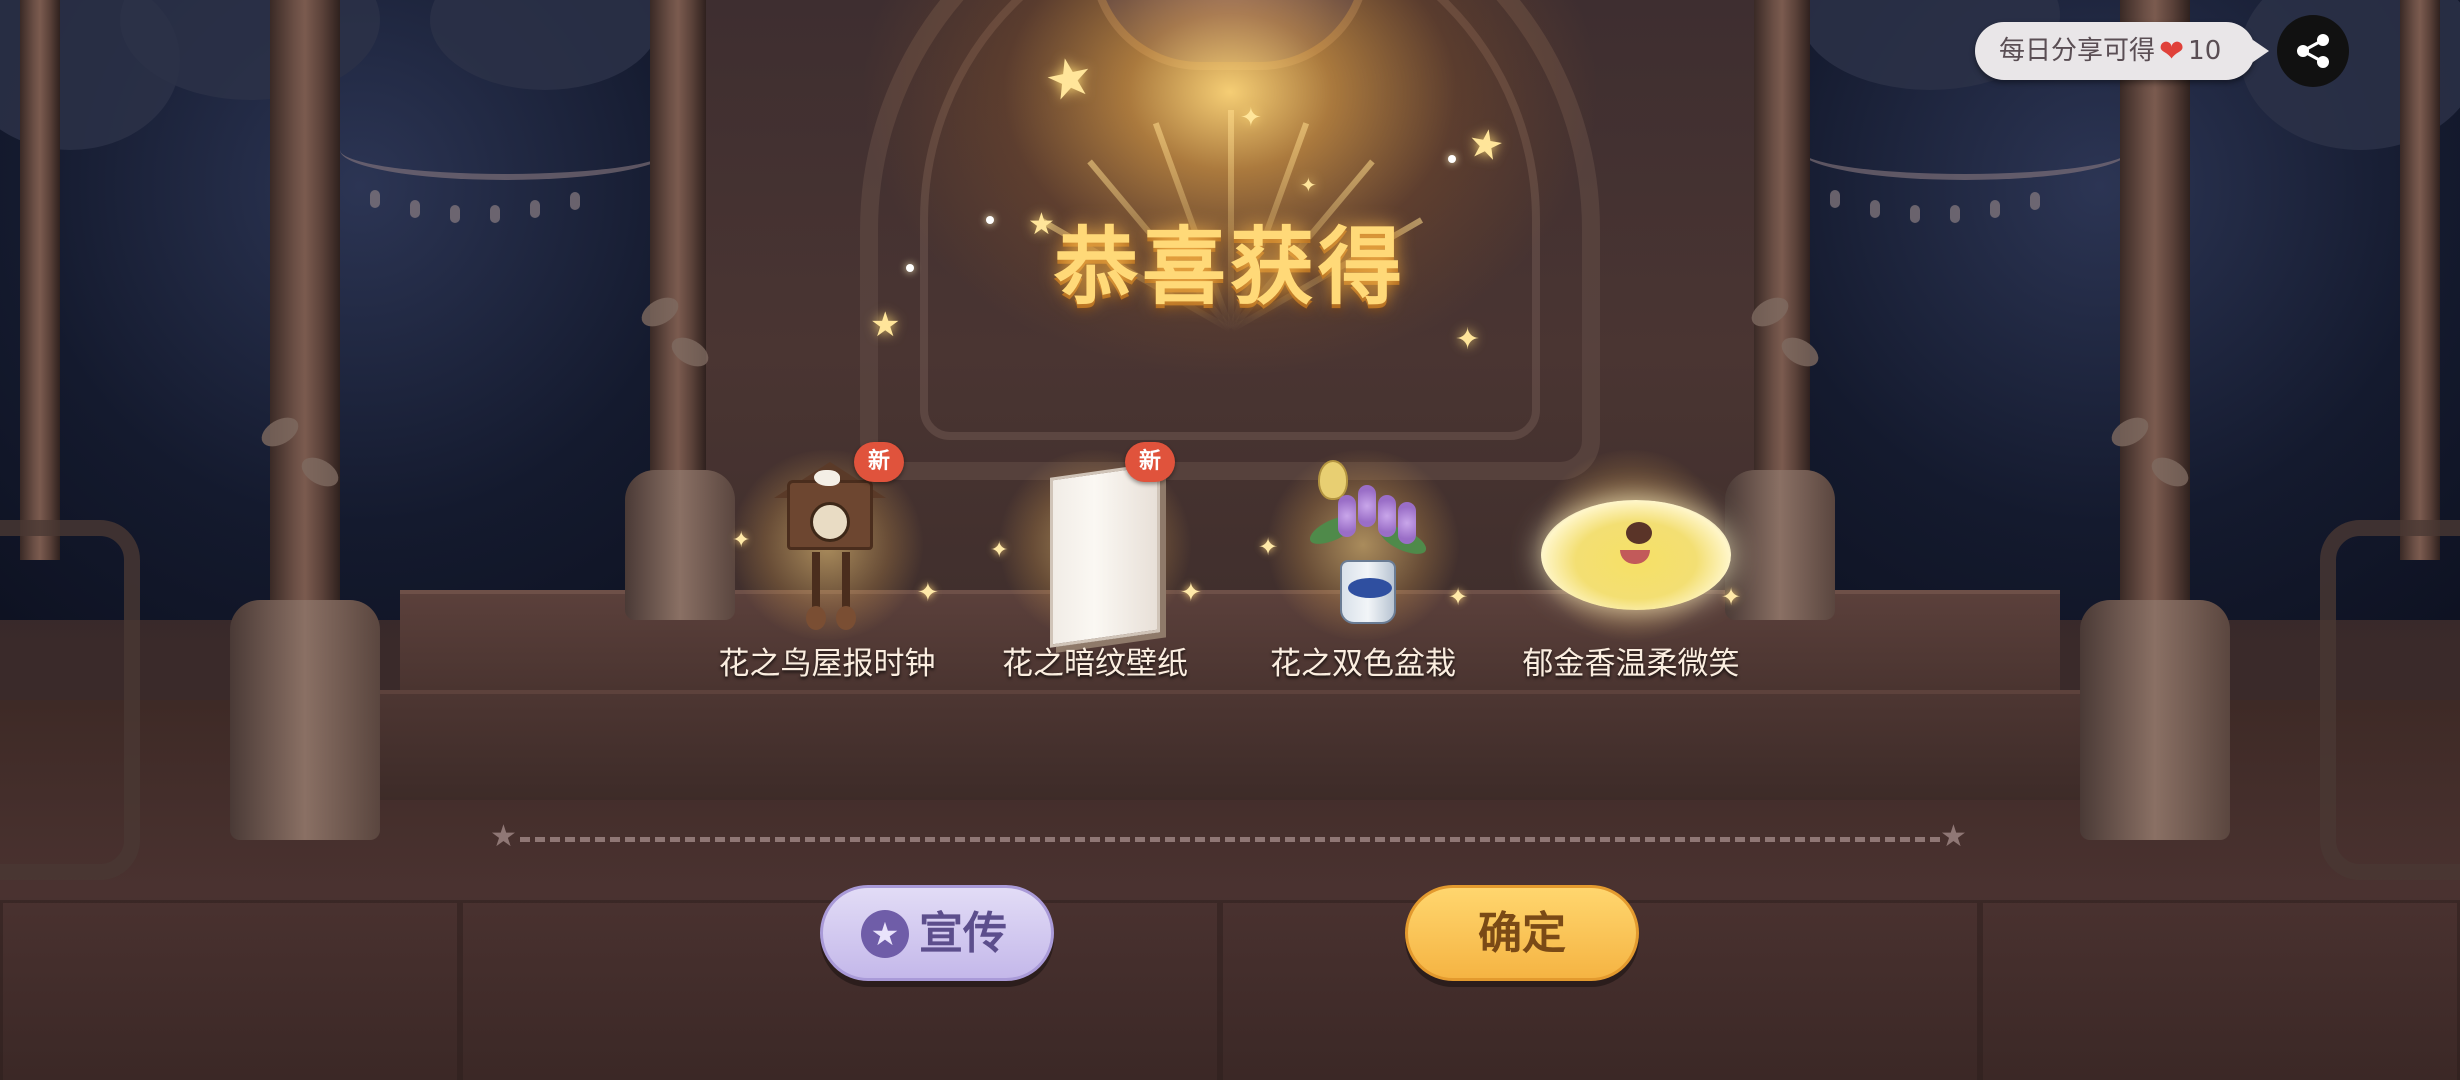  Describe the element at coordinates (1522, 933) in the screenshot. I see `confirm-button: 确定` at that location.